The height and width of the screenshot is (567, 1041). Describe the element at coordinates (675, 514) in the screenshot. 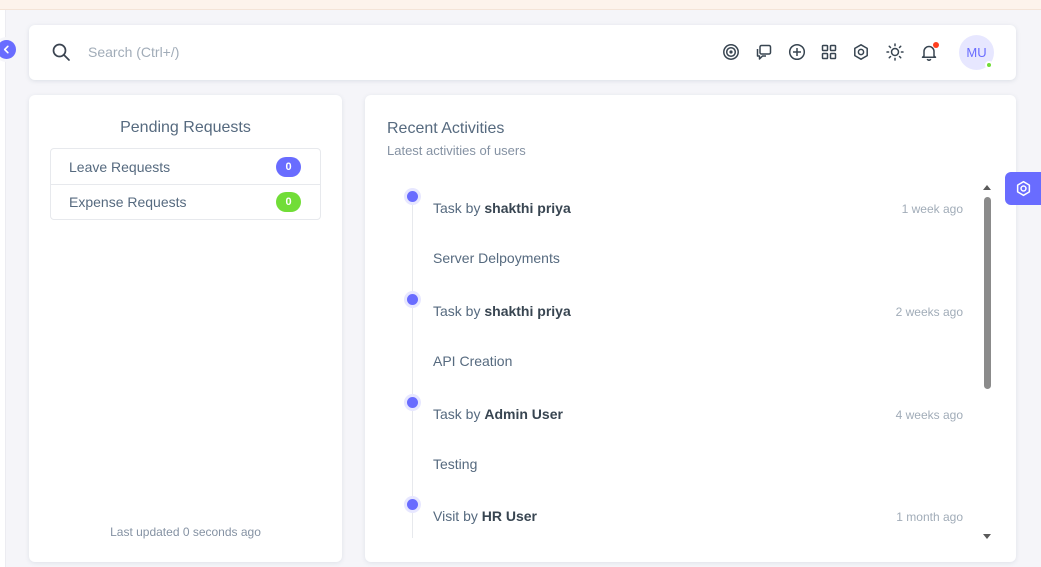

I see `timeline-item: Visit by HR User 1 month ago` at that location.